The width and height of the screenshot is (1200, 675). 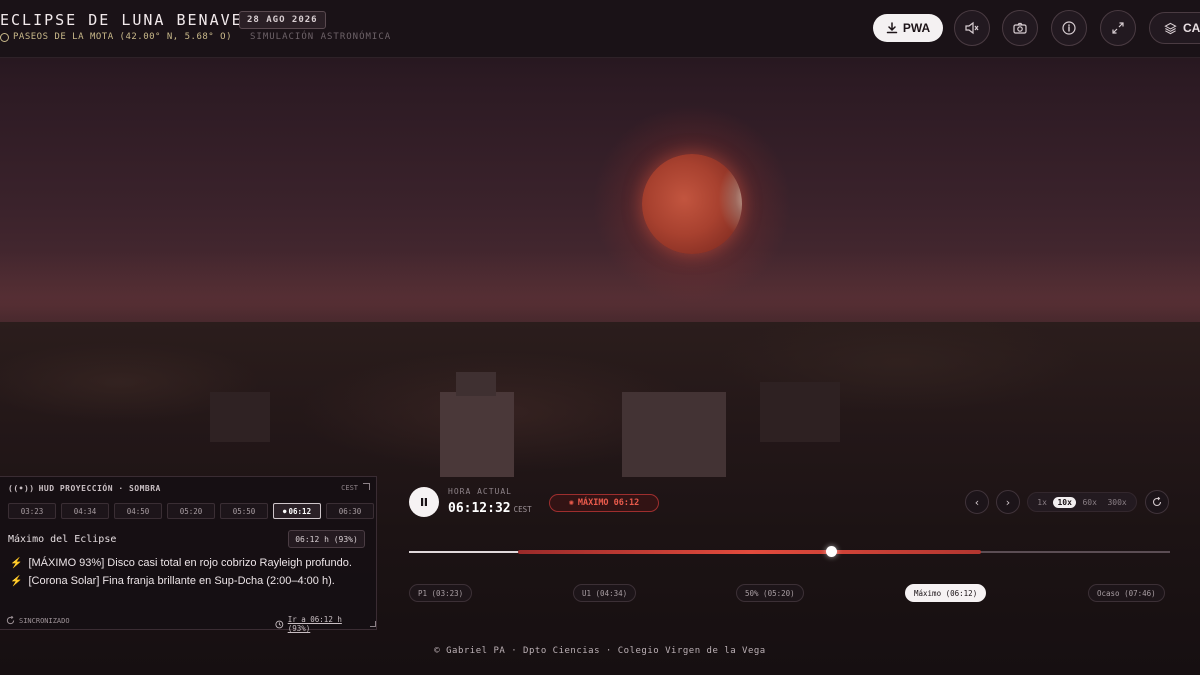 What do you see at coordinates (479, 508) in the screenshot?
I see `clock-value: 06:12:32` at bounding box center [479, 508].